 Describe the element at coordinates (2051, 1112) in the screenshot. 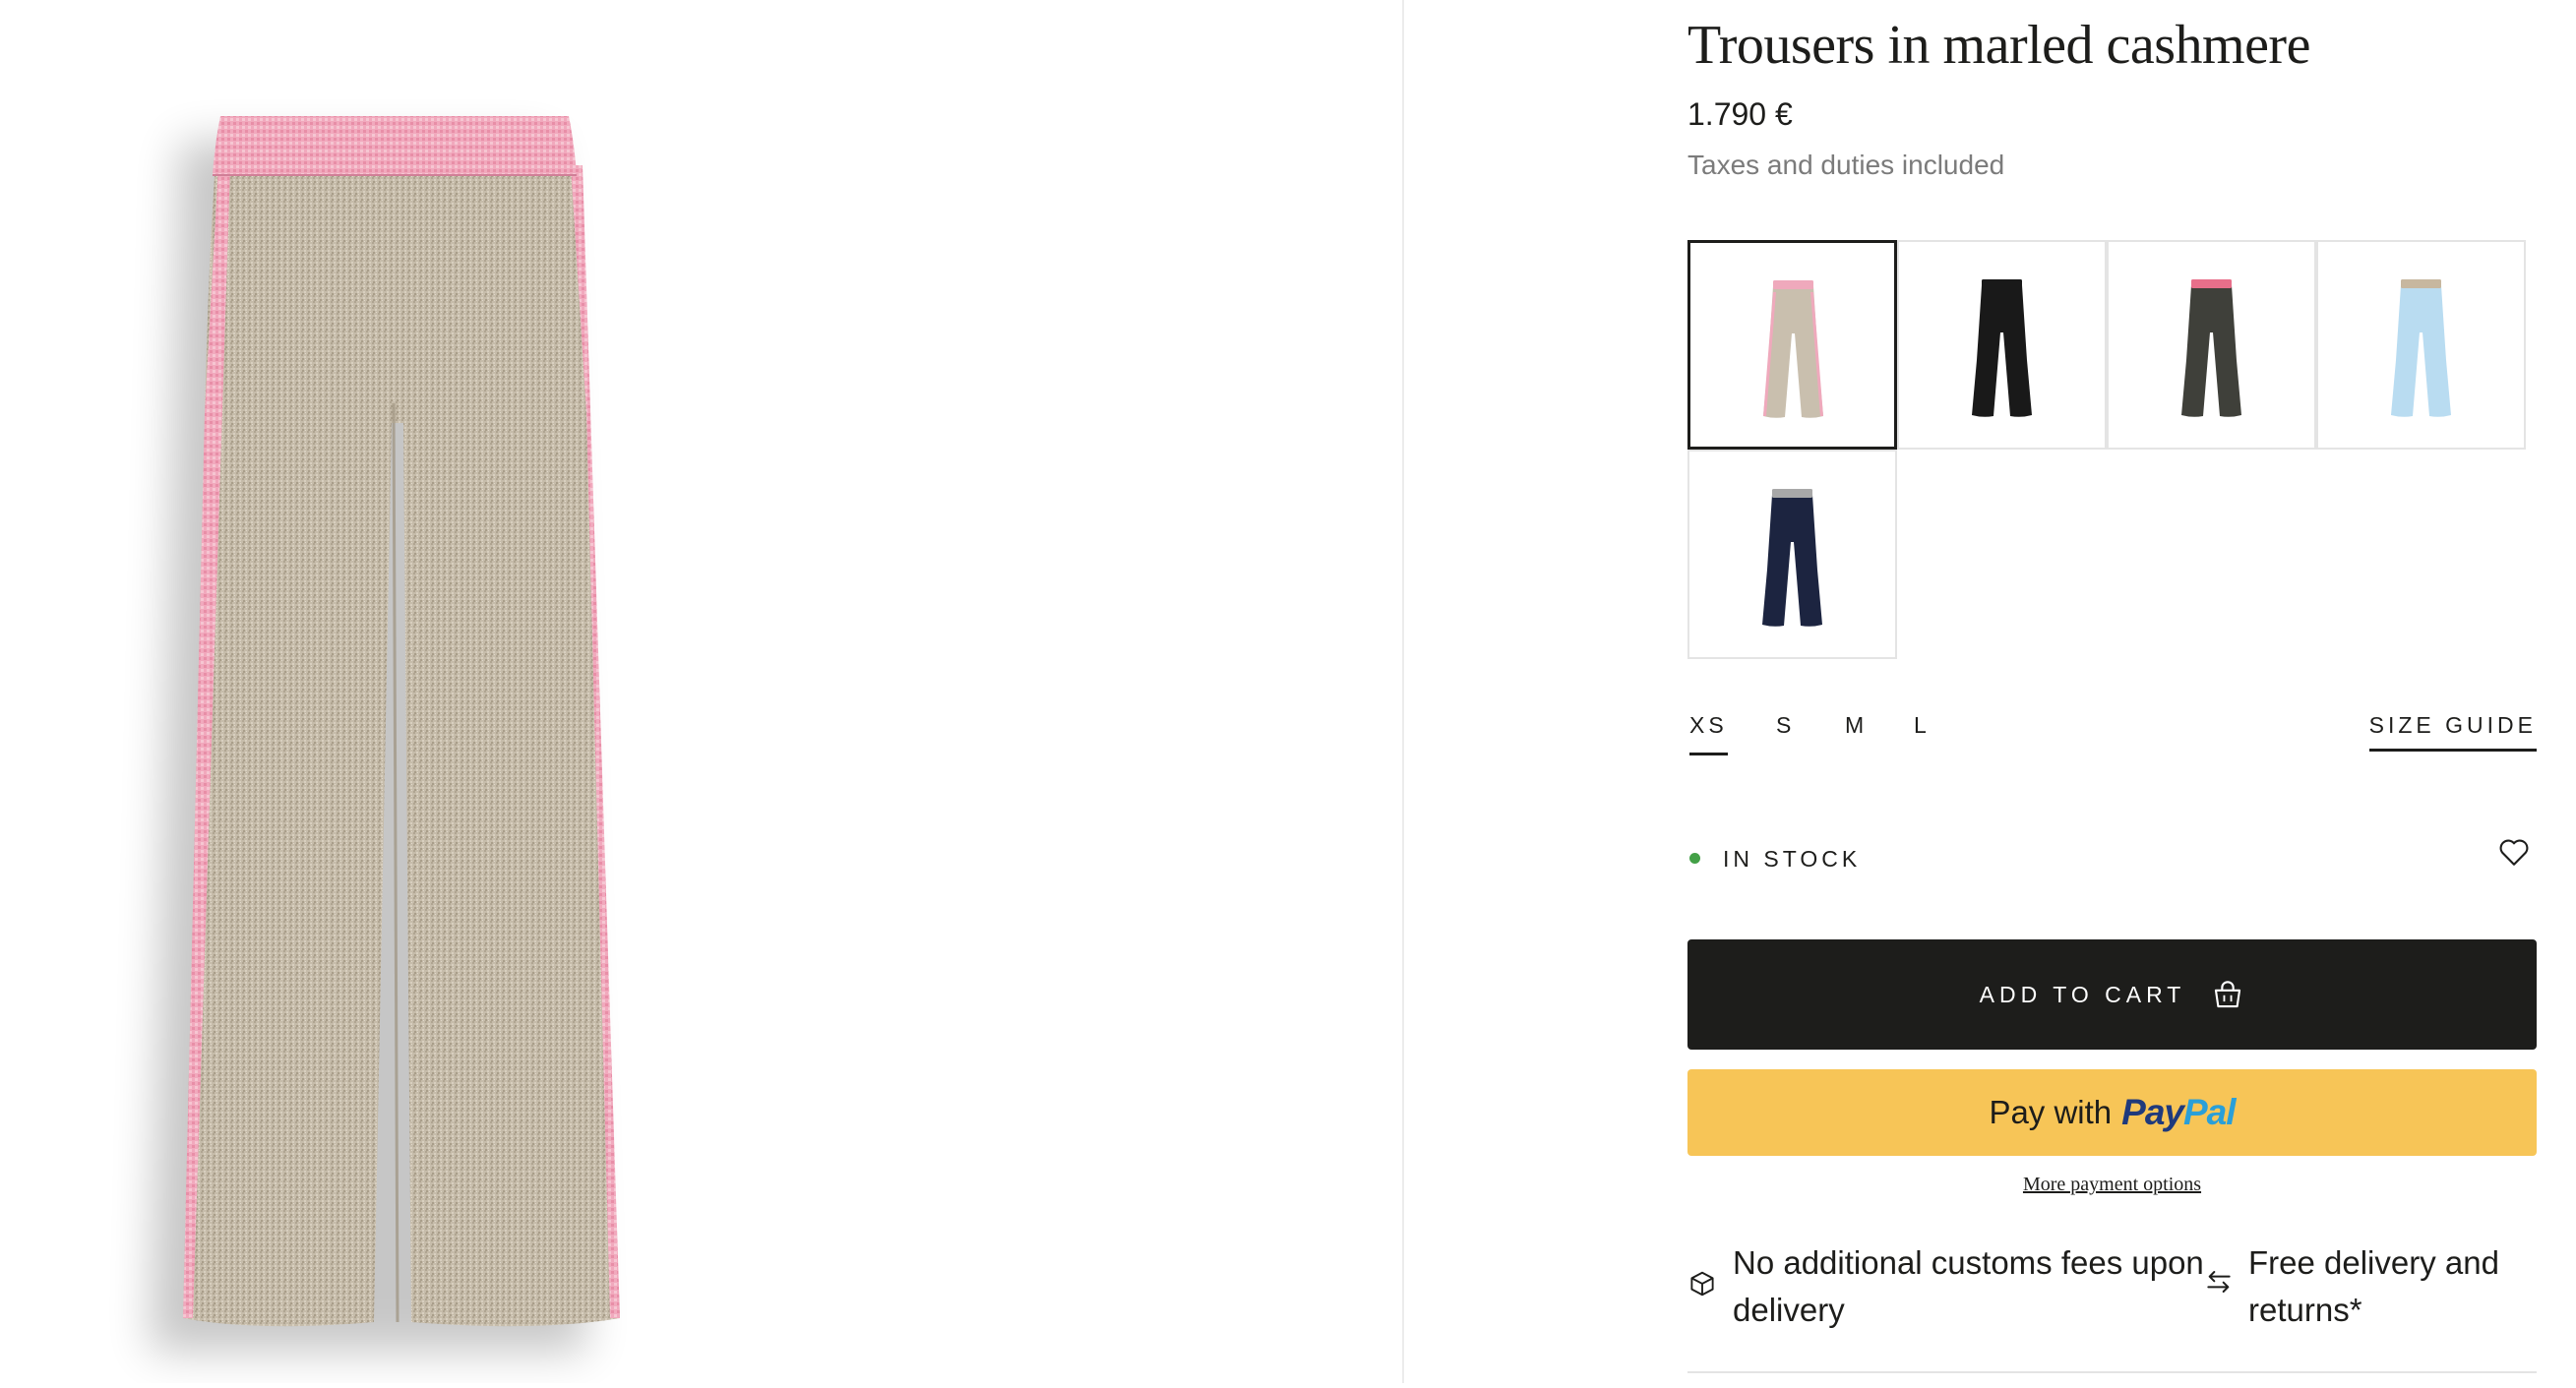

I see `paypal-prefix: Pay with` at that location.